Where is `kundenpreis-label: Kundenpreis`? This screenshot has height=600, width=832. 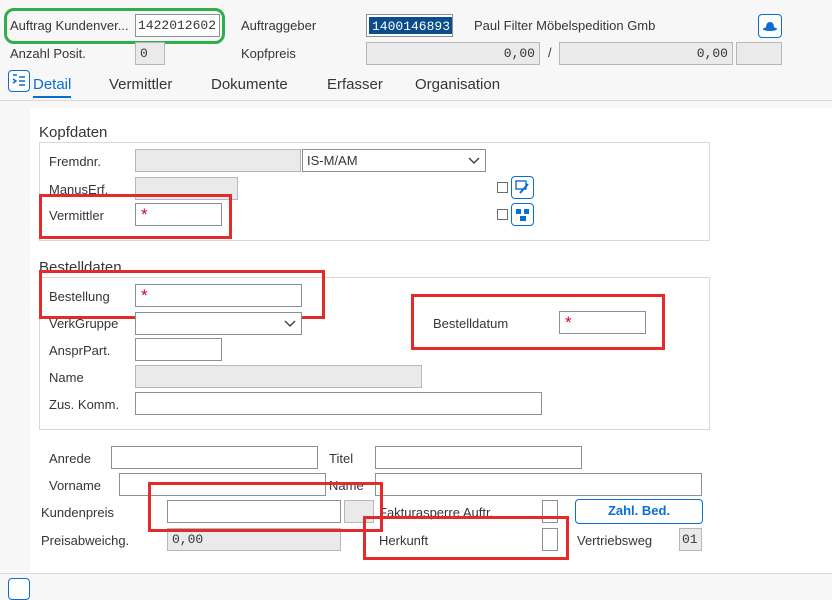
kundenpreis-label: Kundenpreis is located at coordinates (77, 512).